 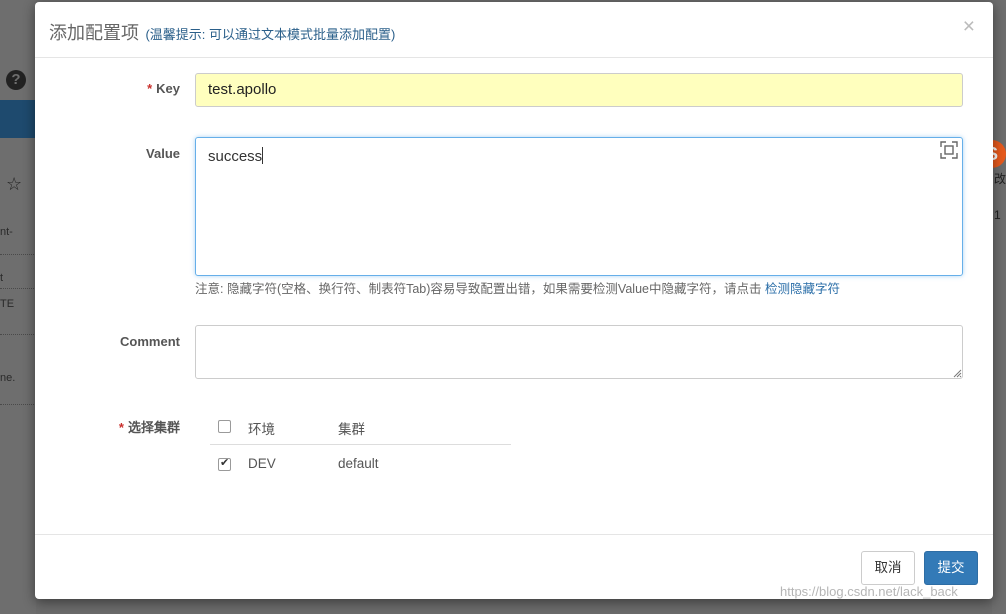 I want to click on detect-hidden-chars-link: 检测隐藏字符, so click(x=802, y=289).